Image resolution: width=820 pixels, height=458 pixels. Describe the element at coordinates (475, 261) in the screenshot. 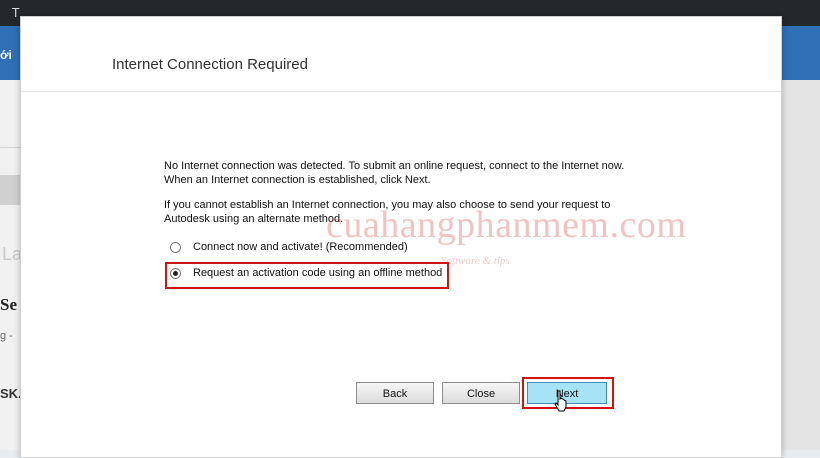

I see `watermark-subtitle: Software & tips` at that location.